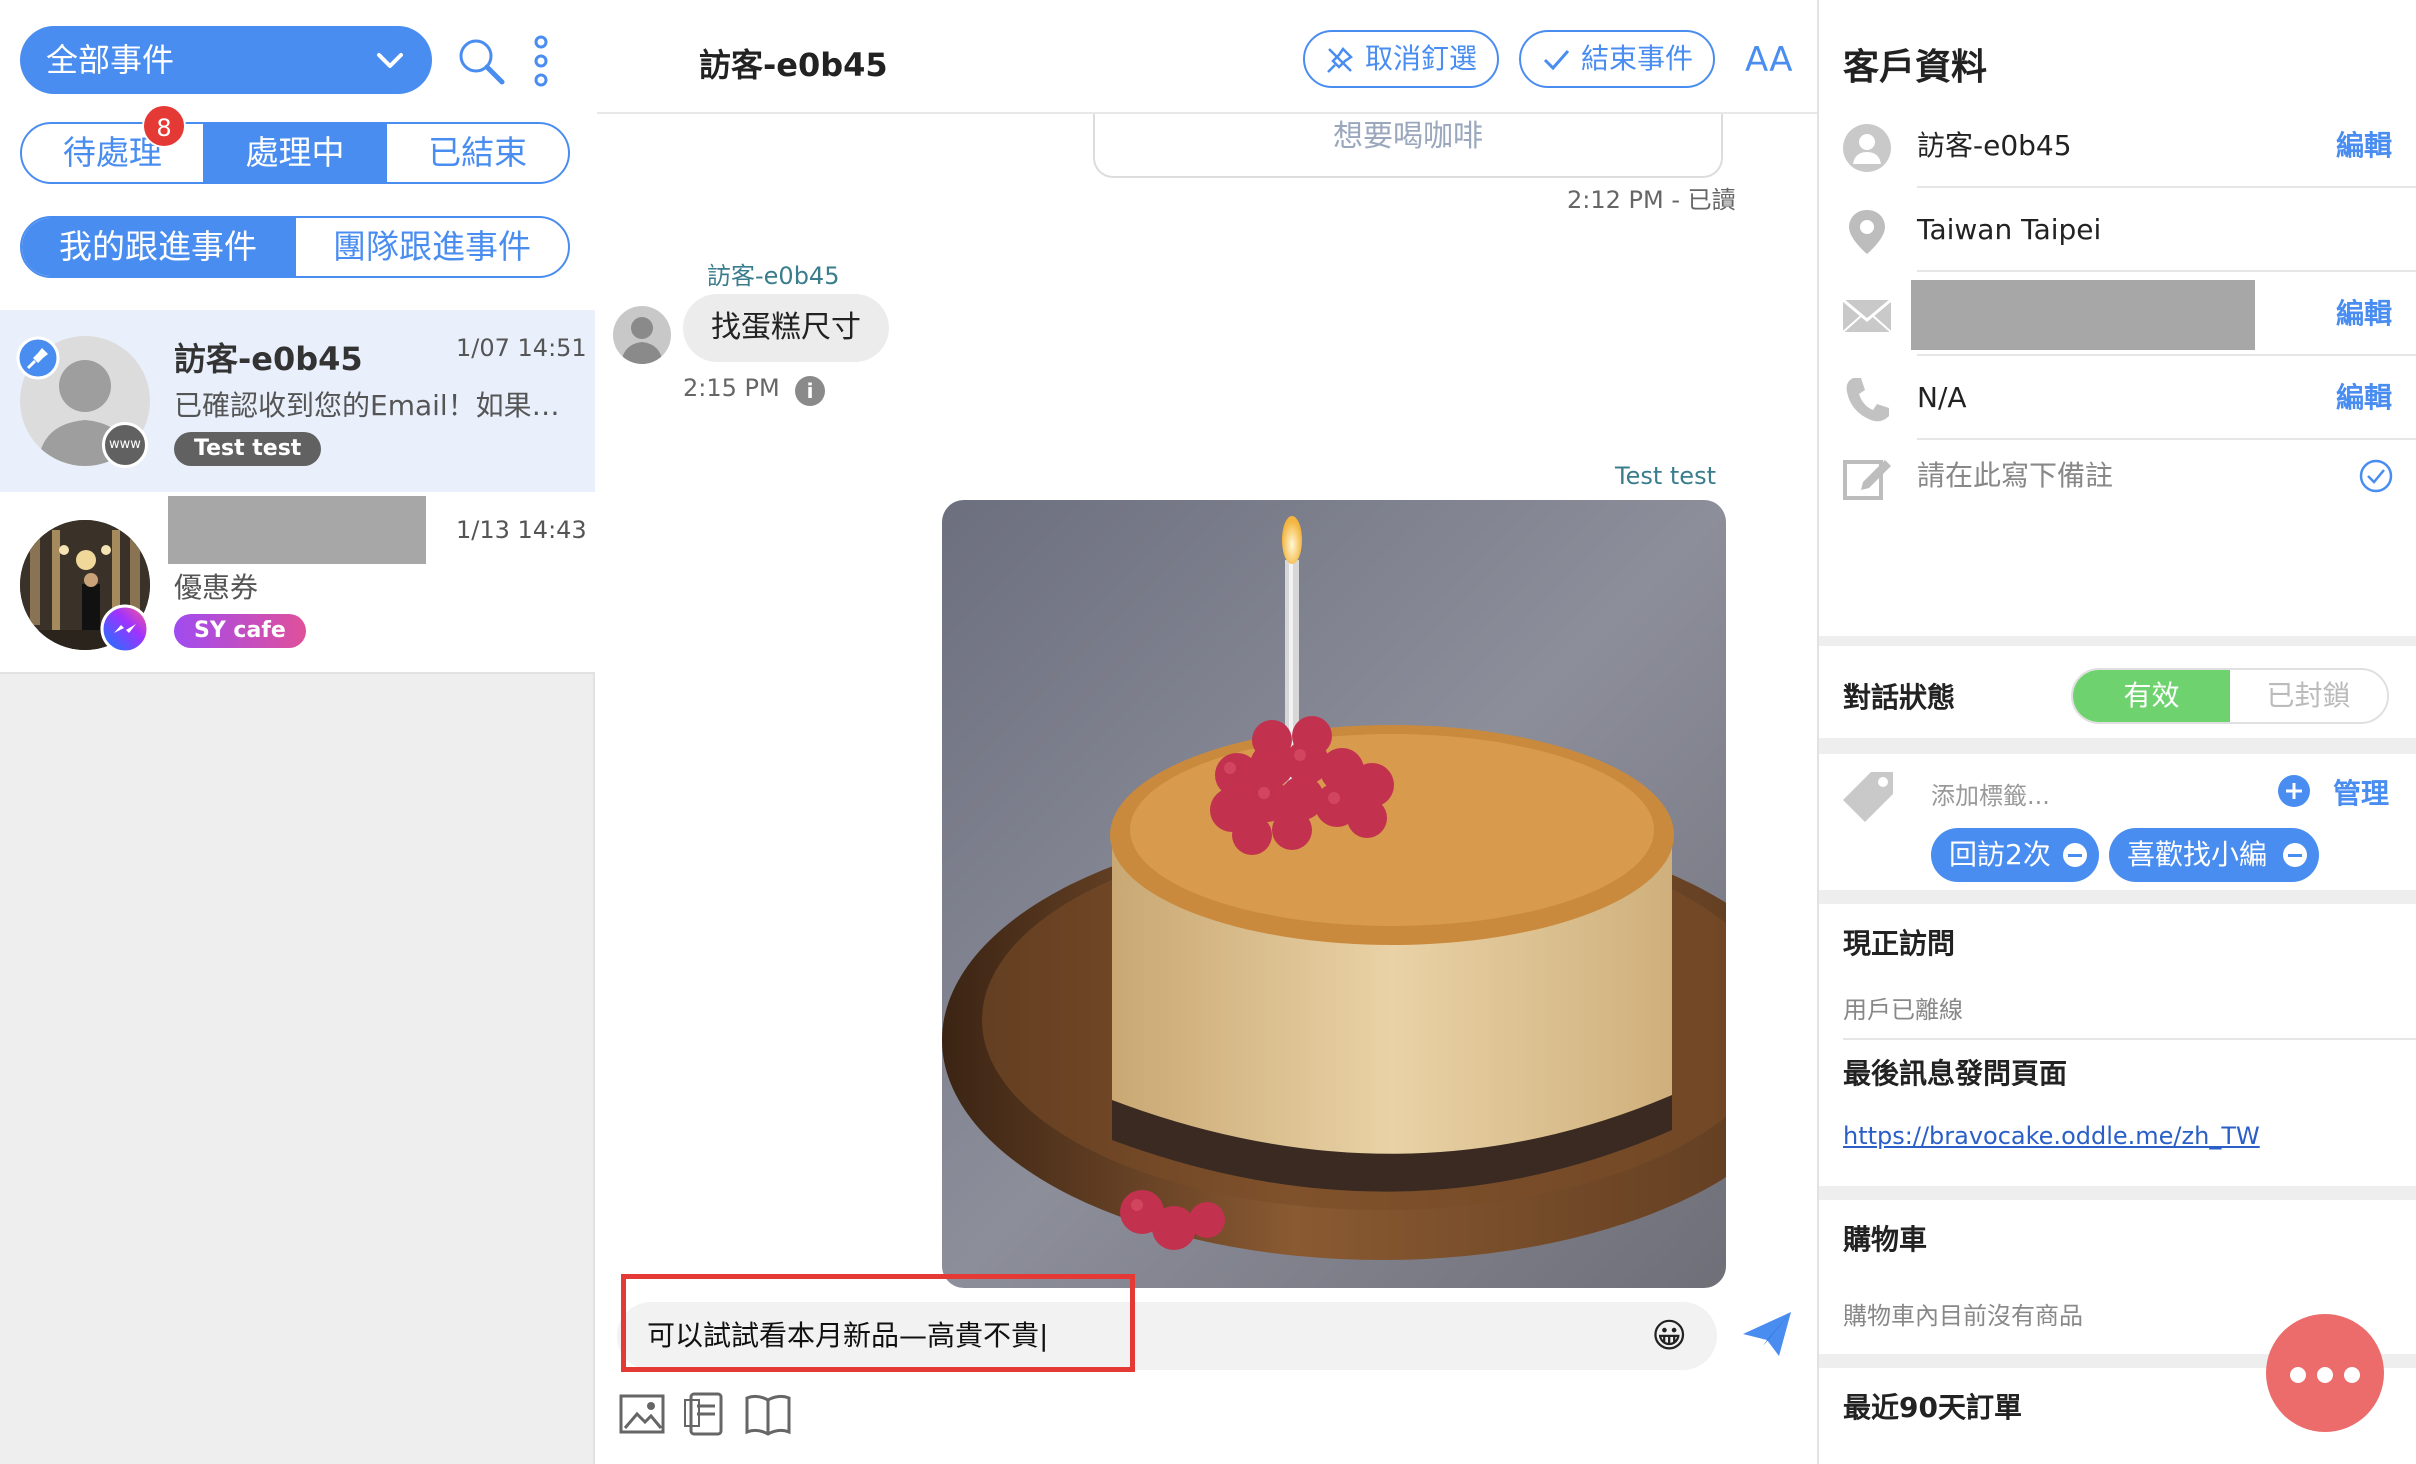 This screenshot has width=2416, height=1464. I want to click on visitor-avatar, so click(642, 335).